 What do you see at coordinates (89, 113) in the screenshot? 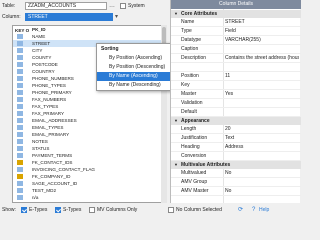
I see `list-item: FAX_PRIMARY` at bounding box center [89, 113].